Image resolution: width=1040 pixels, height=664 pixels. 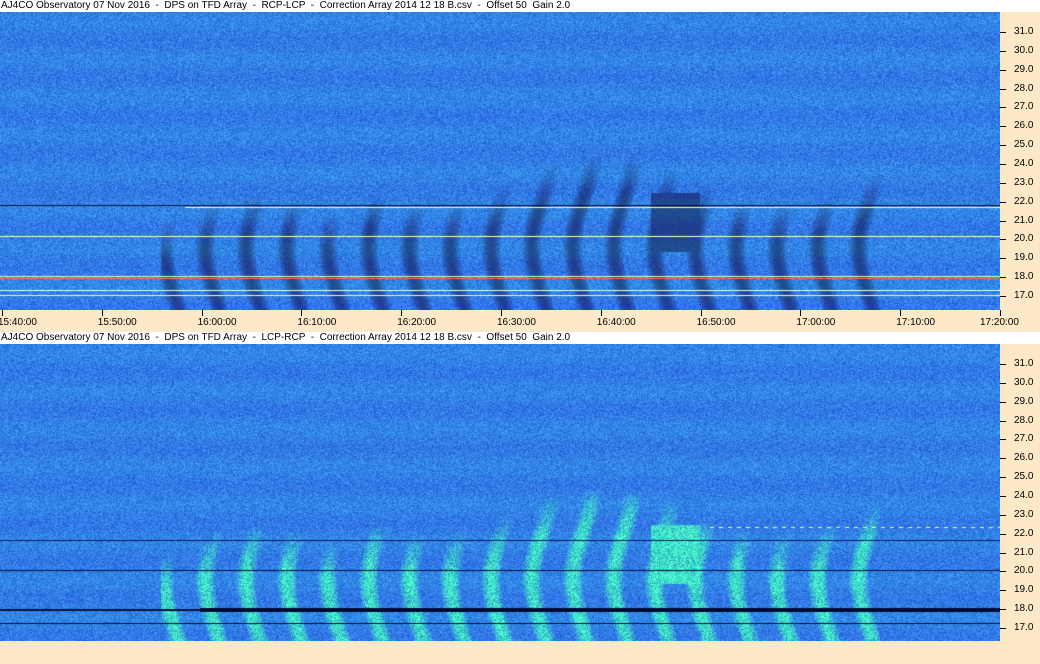 What do you see at coordinates (417, 322) in the screenshot?
I see `time-tick-label: 16:20:00` at bounding box center [417, 322].